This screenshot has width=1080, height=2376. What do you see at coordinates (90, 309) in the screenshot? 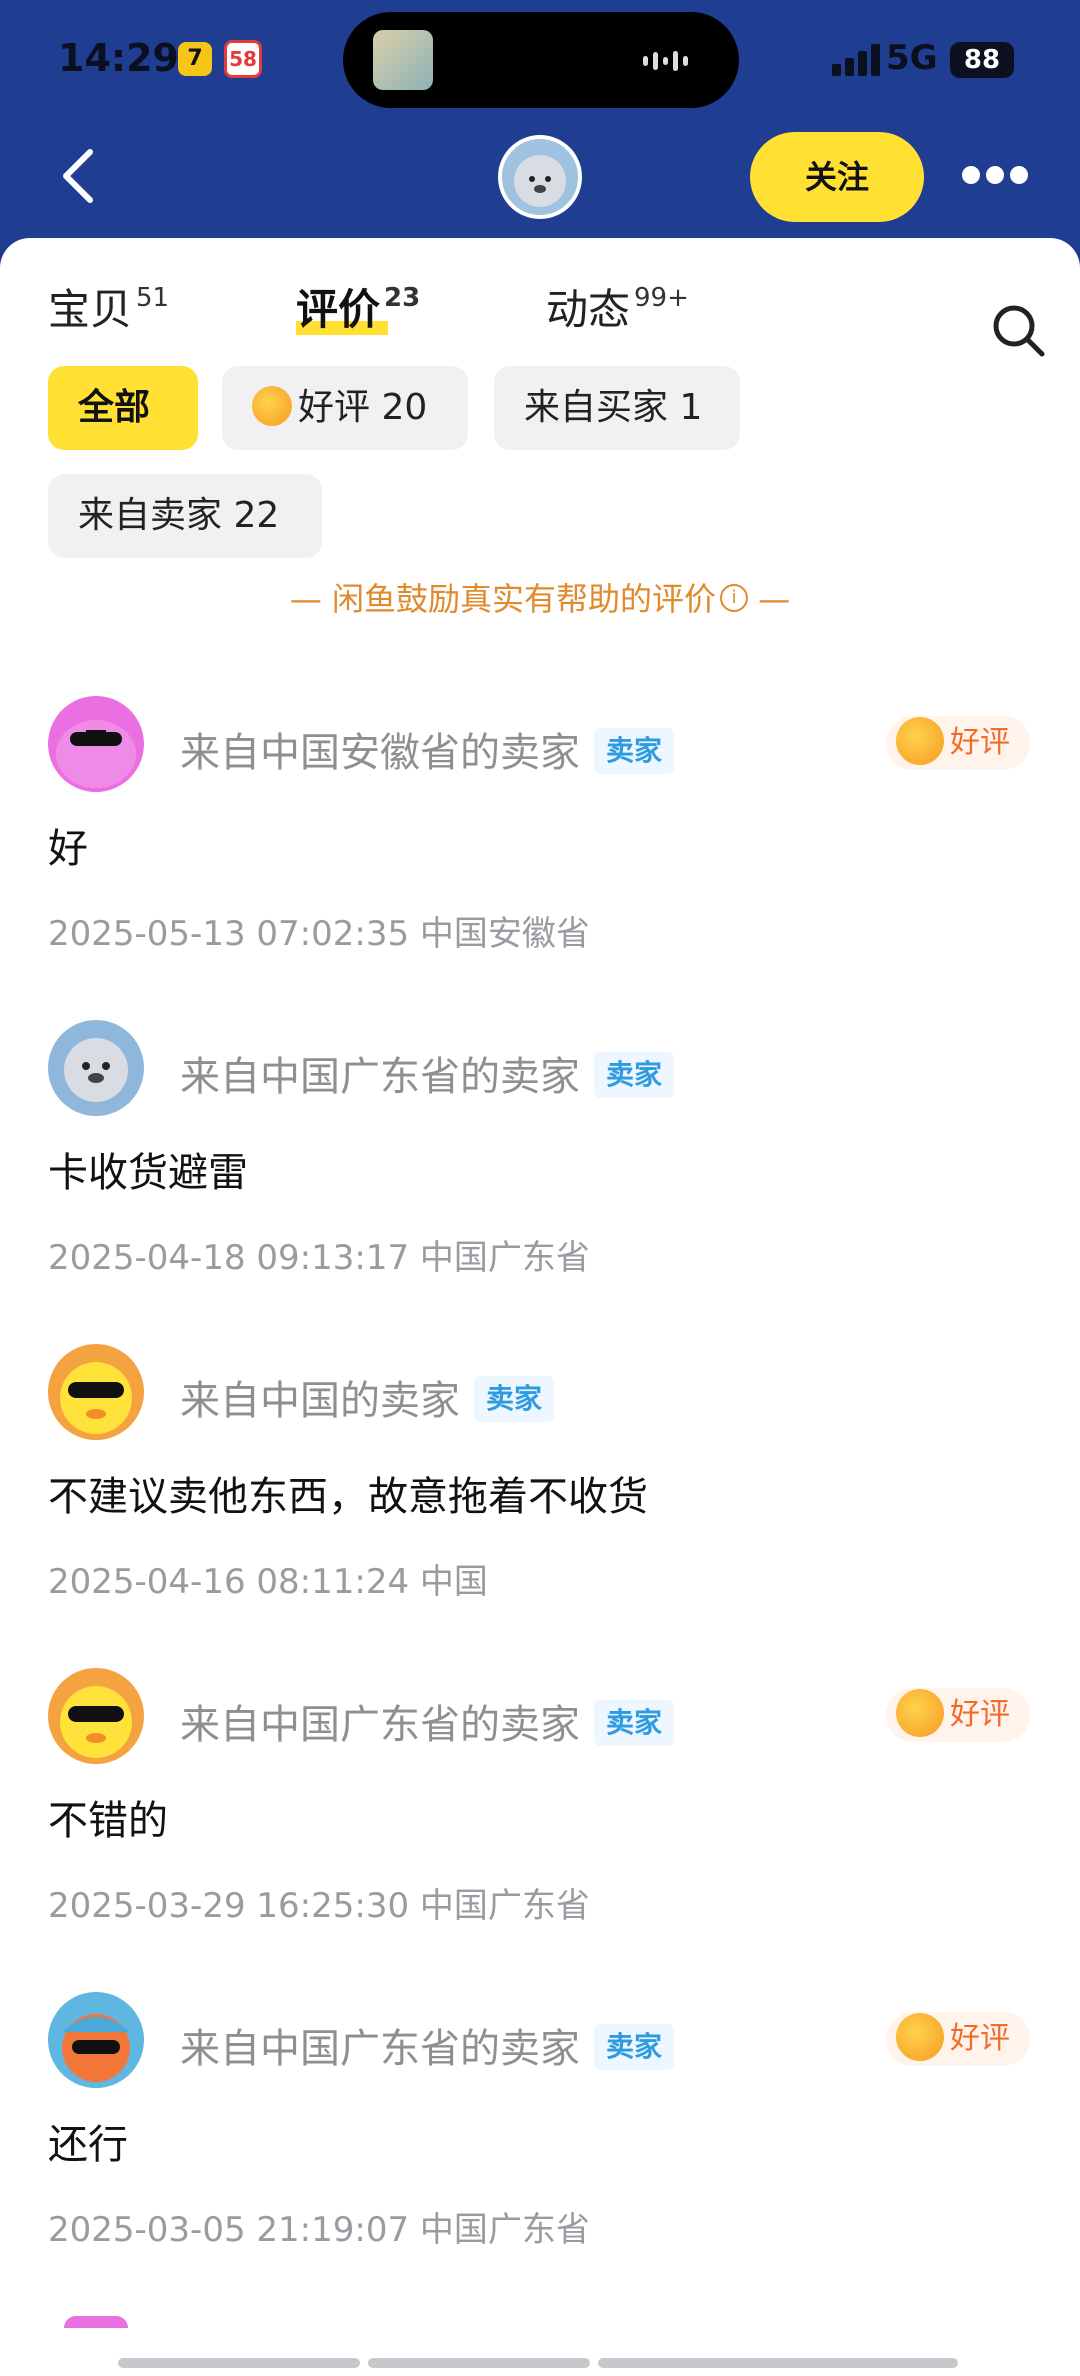
I see `tab-label: 宝贝` at bounding box center [90, 309].